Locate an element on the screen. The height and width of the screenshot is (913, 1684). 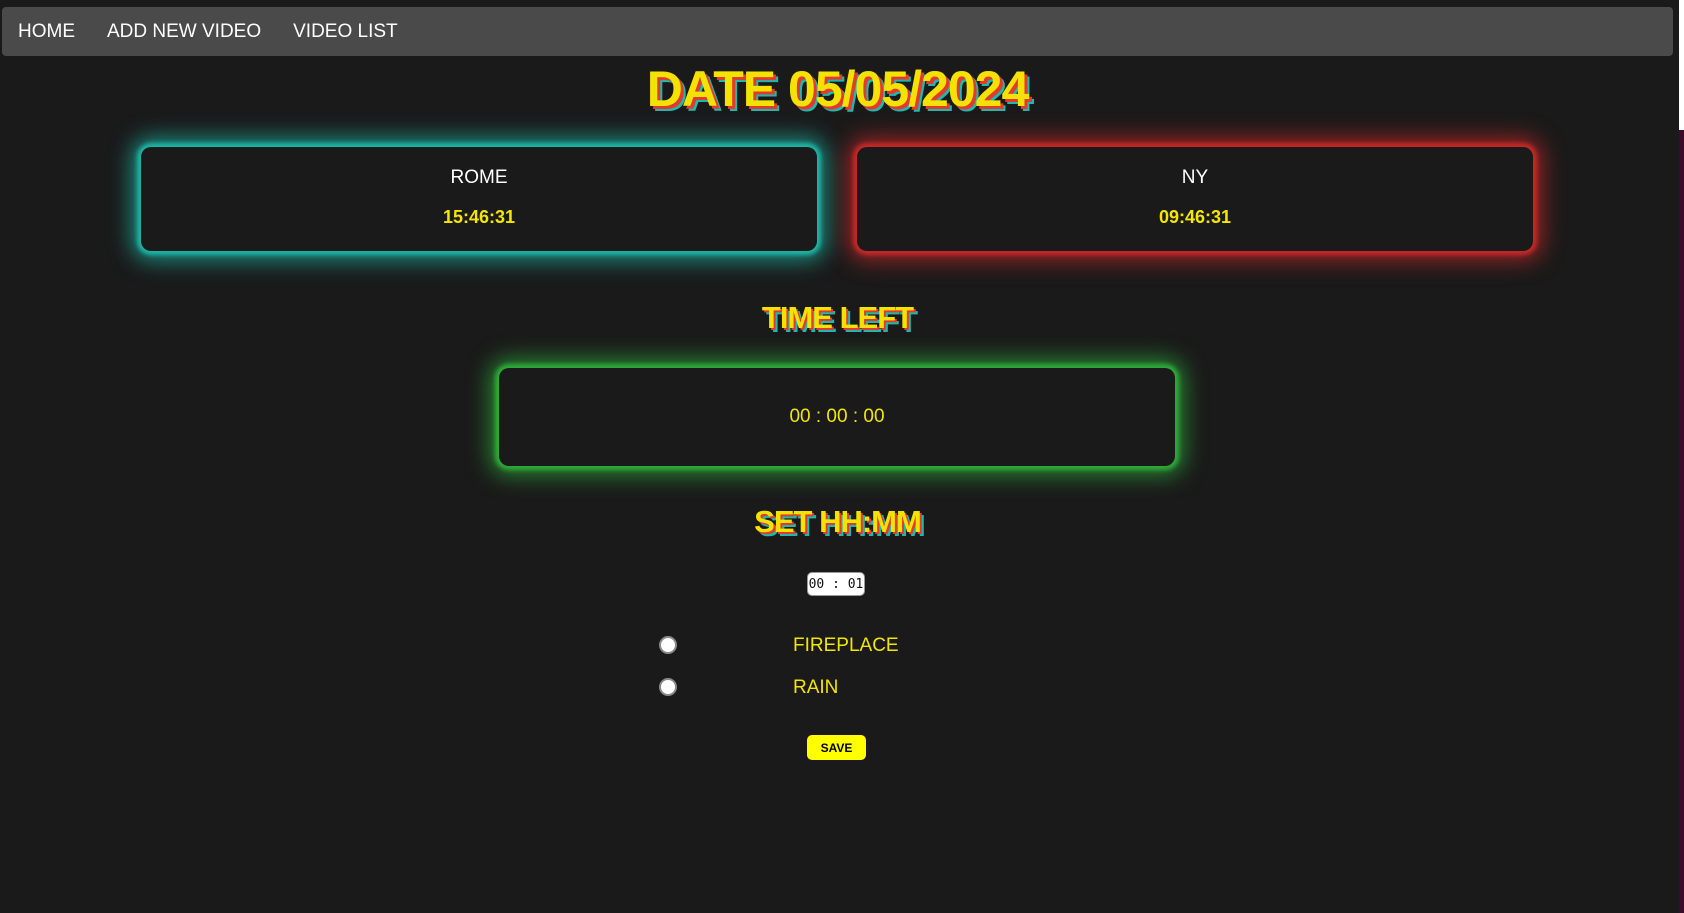
clock-city-label: ROME is located at coordinates (479, 177).